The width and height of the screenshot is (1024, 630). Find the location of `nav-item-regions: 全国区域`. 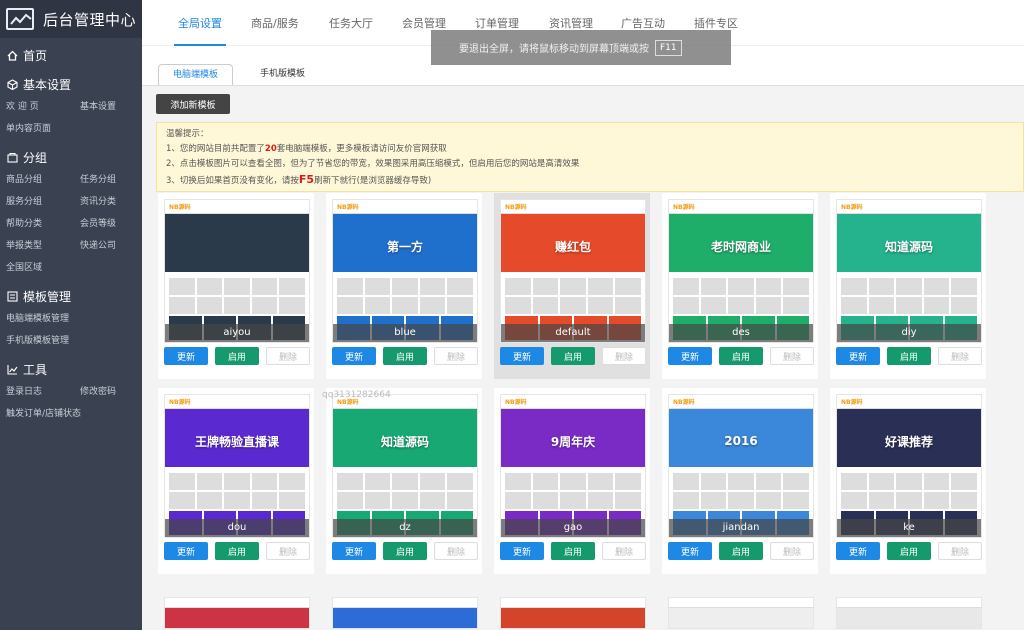

nav-item-regions: 全国区域 is located at coordinates (71, 268).